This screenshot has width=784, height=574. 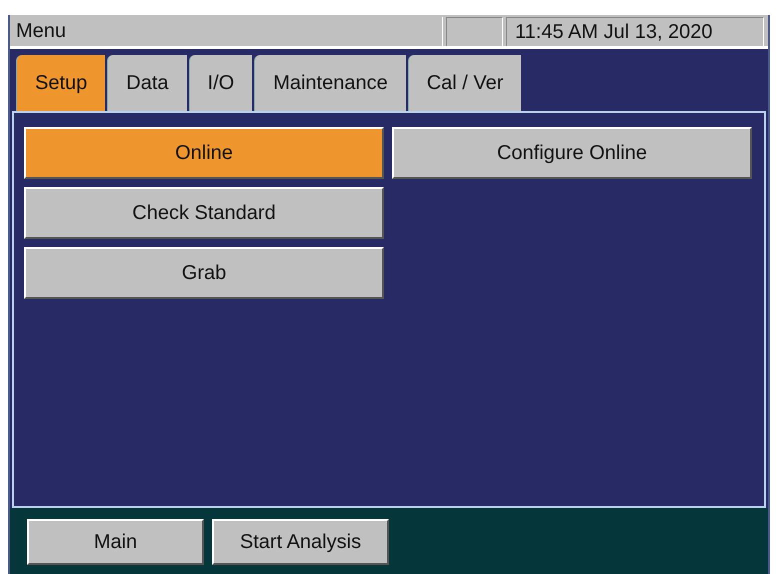 I want to click on menu-button: Online, so click(x=204, y=153).